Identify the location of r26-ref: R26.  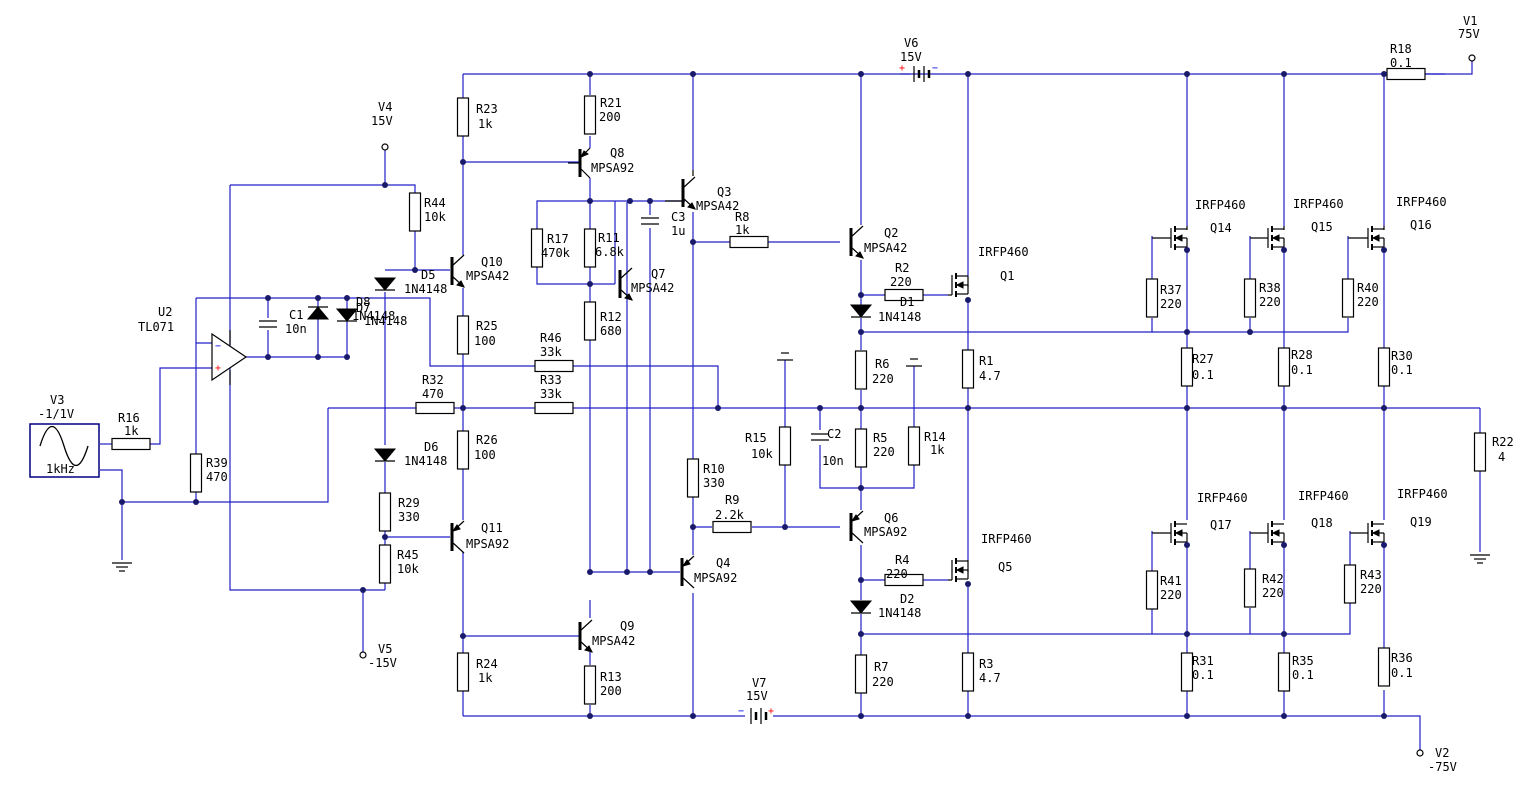
(487, 440).